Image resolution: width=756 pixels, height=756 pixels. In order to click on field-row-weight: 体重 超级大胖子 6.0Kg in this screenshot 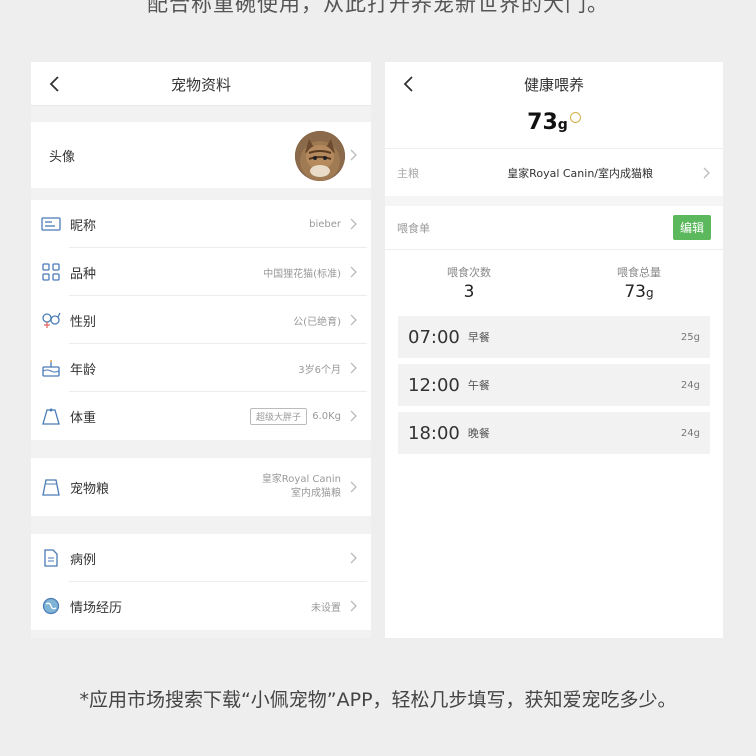, I will do `click(201, 416)`.